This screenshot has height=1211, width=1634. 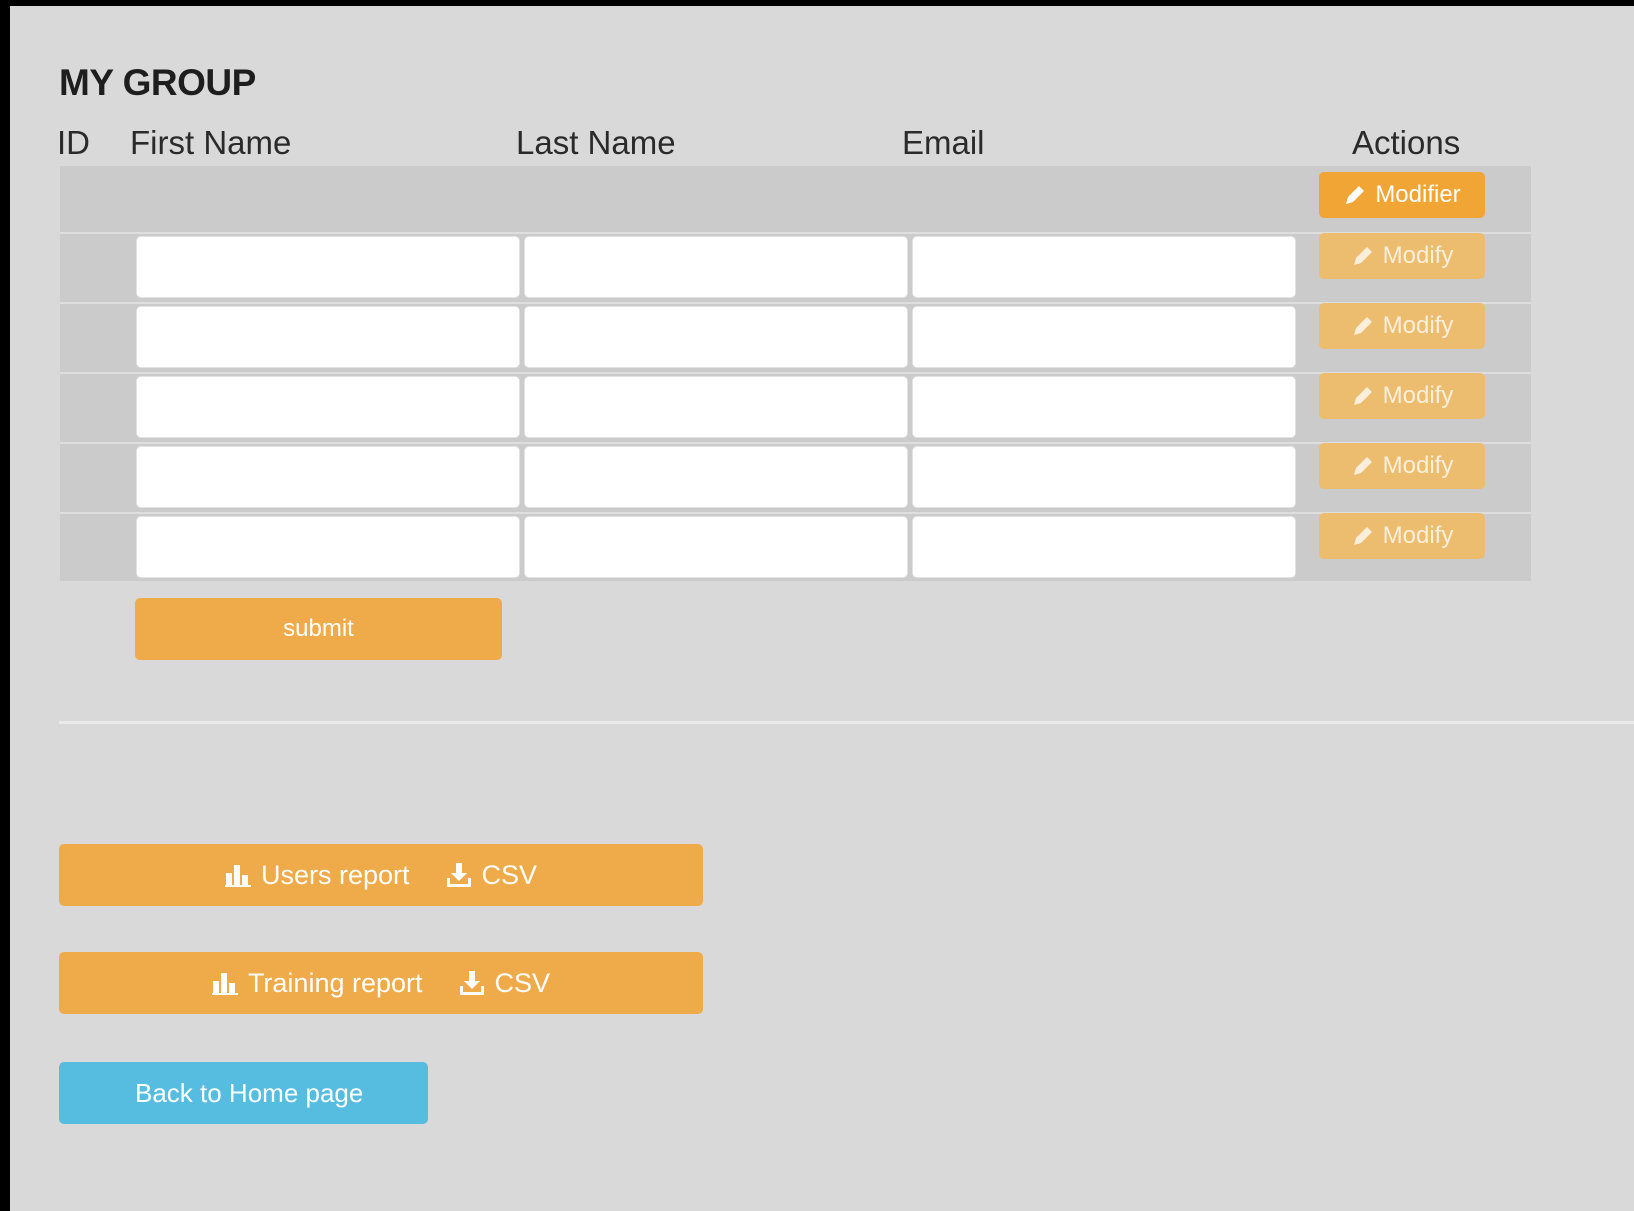 I want to click on modifier-button: Modifier, so click(x=1402, y=195).